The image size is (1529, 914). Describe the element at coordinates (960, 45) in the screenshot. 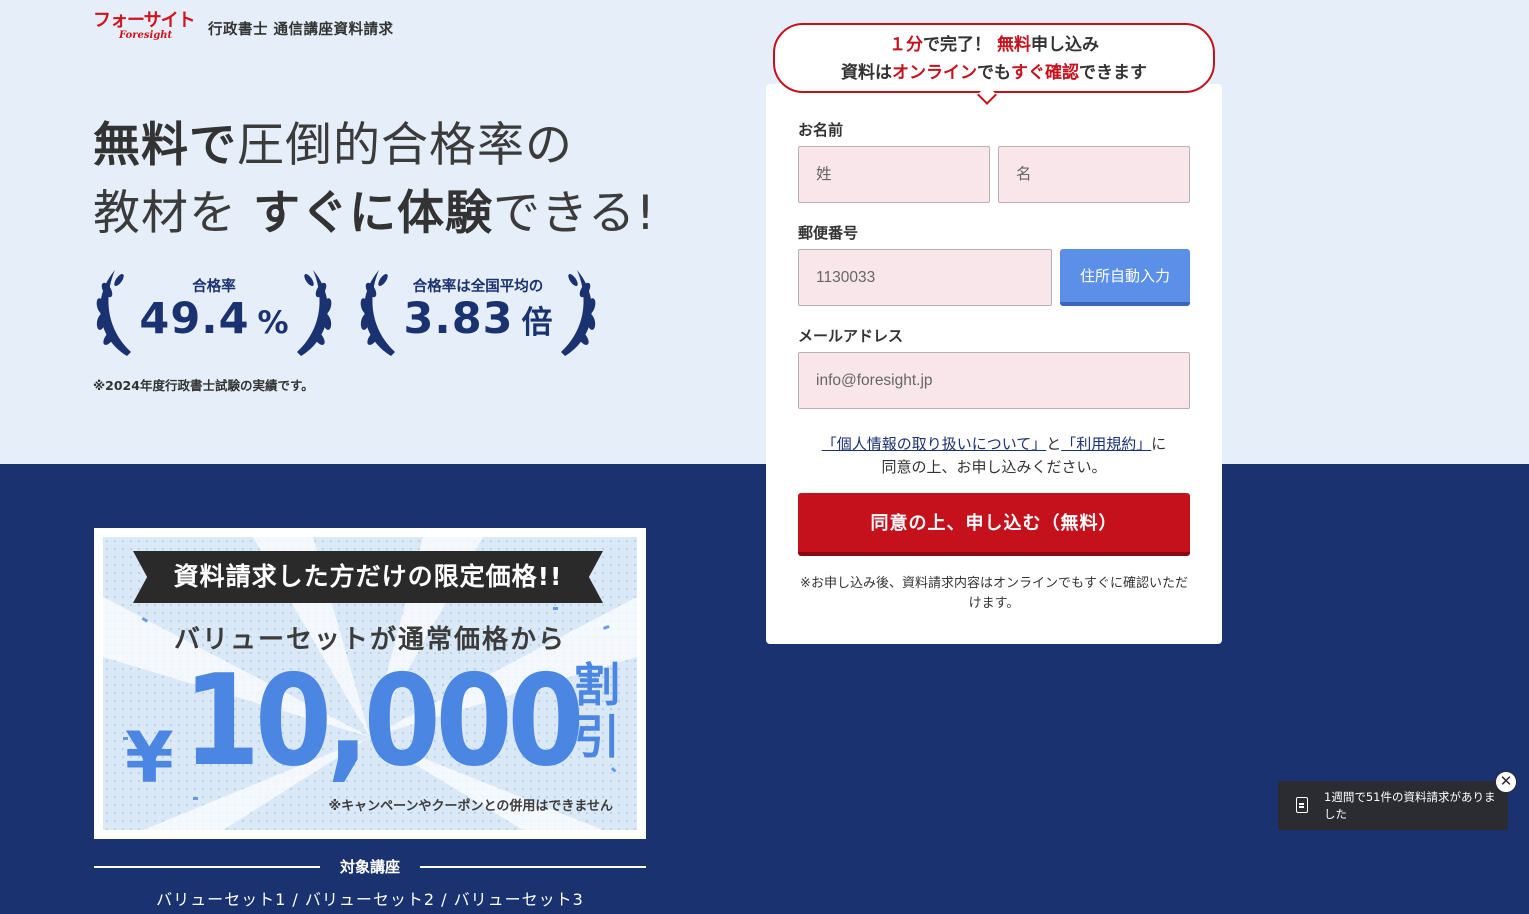

I see `bubble-text-1: で完了！` at that location.